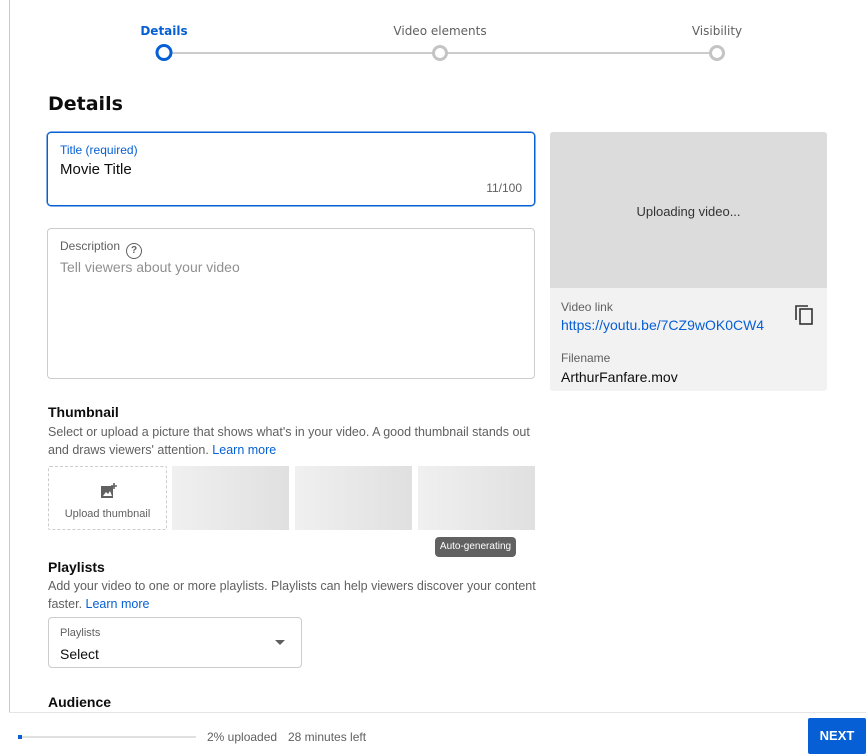  Describe the element at coordinates (662, 325) in the screenshot. I see `video-link: https://youtu.be/7CZ9wOK0CW4` at that location.